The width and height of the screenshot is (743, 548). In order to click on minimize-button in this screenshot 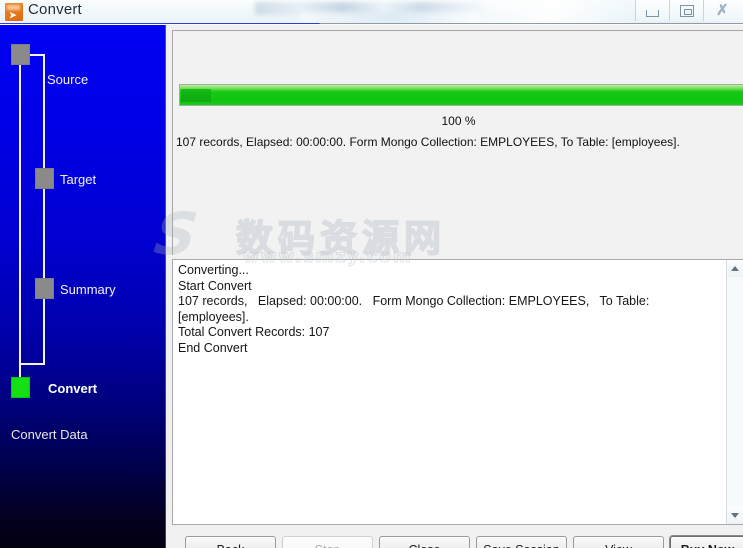, I will do `click(652, 10)`.